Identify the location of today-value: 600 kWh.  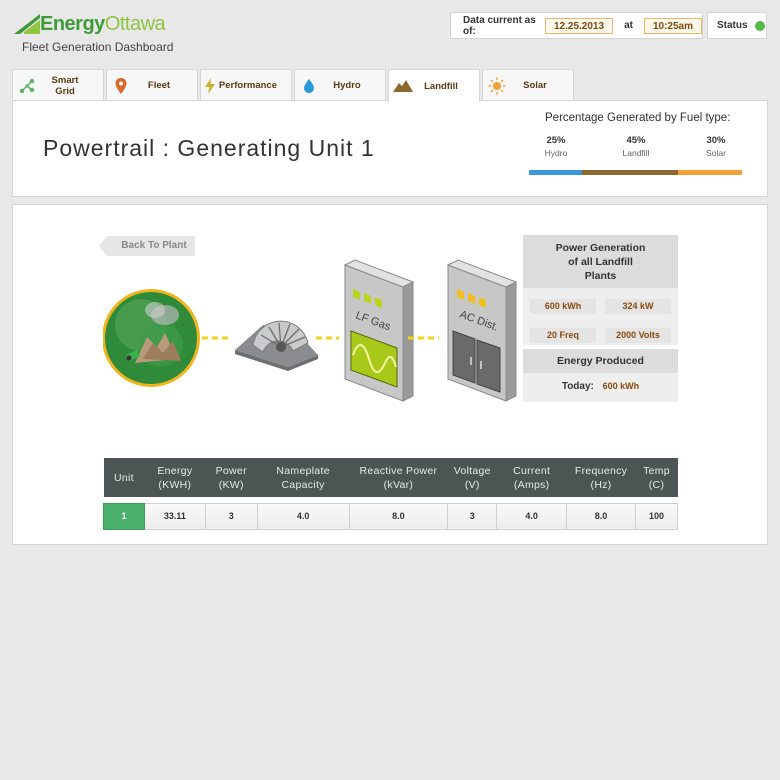
(621, 386).